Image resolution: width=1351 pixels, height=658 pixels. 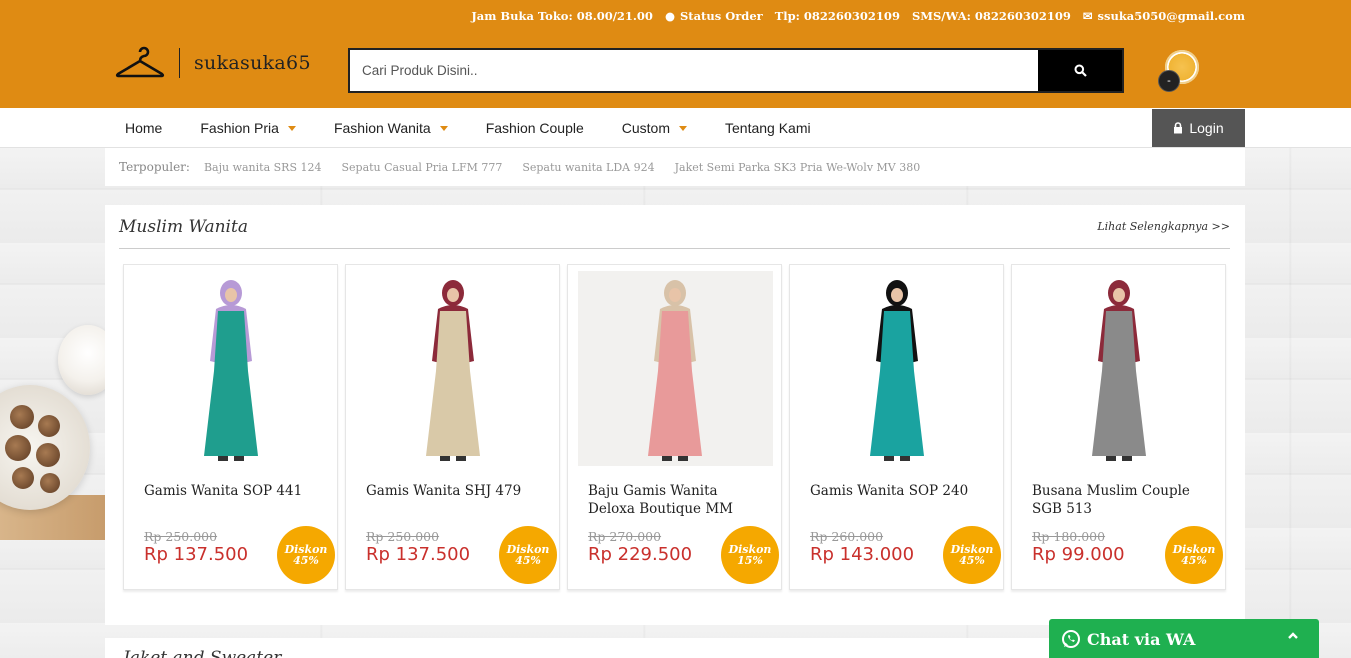 What do you see at coordinates (900, 491) in the screenshot?
I see `product-name: Gamis Wanita SOP 240` at bounding box center [900, 491].